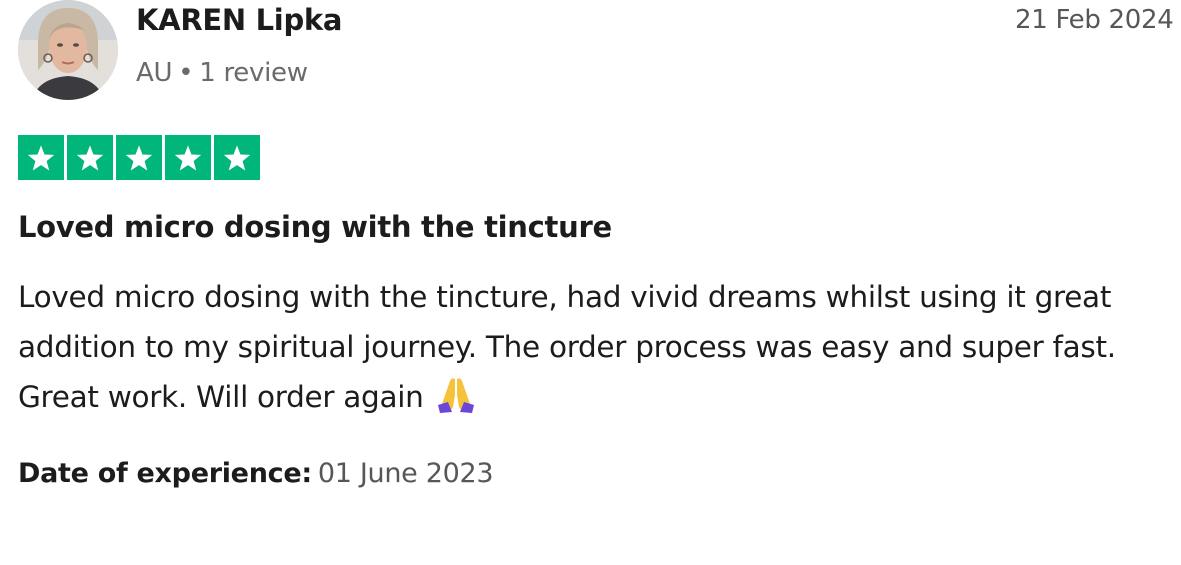 Image resolution: width=1181 pixels, height=565 pixels. What do you see at coordinates (315, 227) in the screenshot?
I see `review-title: Loved micro dosing with the tincture` at bounding box center [315, 227].